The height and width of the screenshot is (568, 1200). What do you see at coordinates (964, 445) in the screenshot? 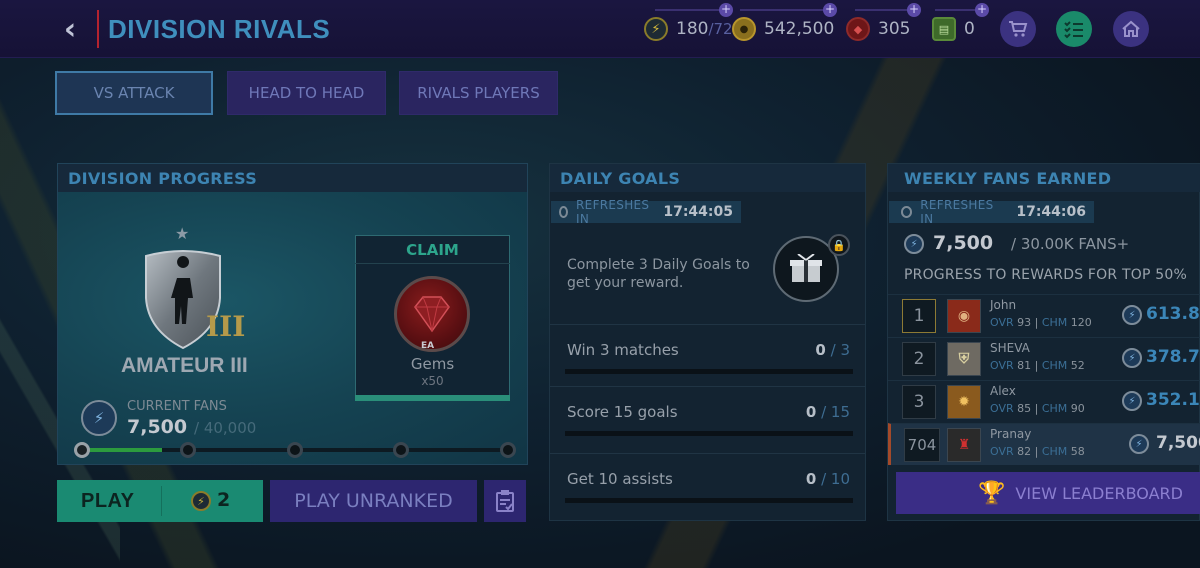
I see `team-badge-icon: ♜` at bounding box center [964, 445].